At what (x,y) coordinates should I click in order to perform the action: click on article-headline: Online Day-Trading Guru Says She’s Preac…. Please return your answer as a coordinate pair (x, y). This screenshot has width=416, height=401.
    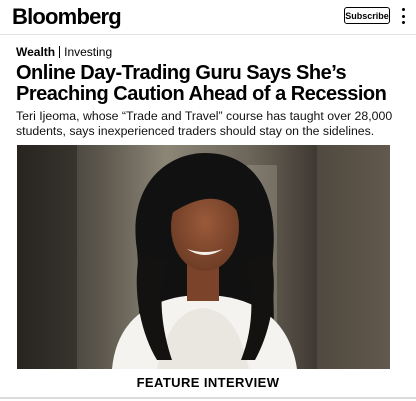
    Looking at the image, I should click on (201, 83).